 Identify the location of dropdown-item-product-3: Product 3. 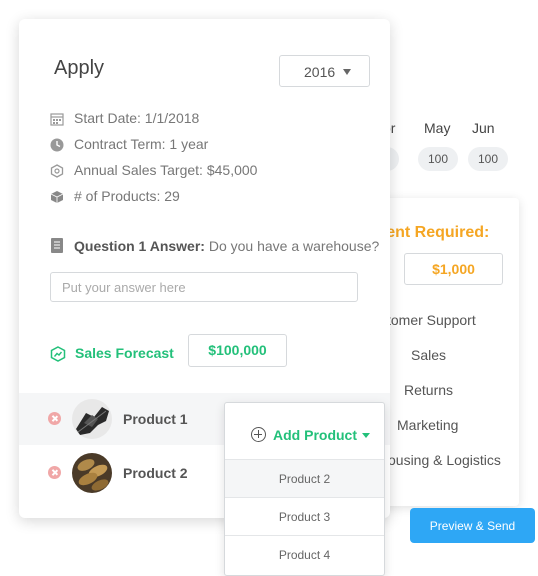
(304, 516).